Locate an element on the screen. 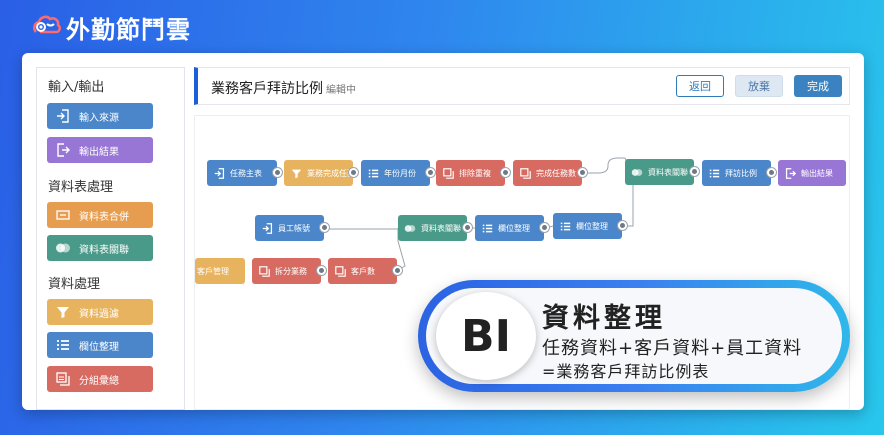  node-label: 拆分業務 is located at coordinates (291, 271).